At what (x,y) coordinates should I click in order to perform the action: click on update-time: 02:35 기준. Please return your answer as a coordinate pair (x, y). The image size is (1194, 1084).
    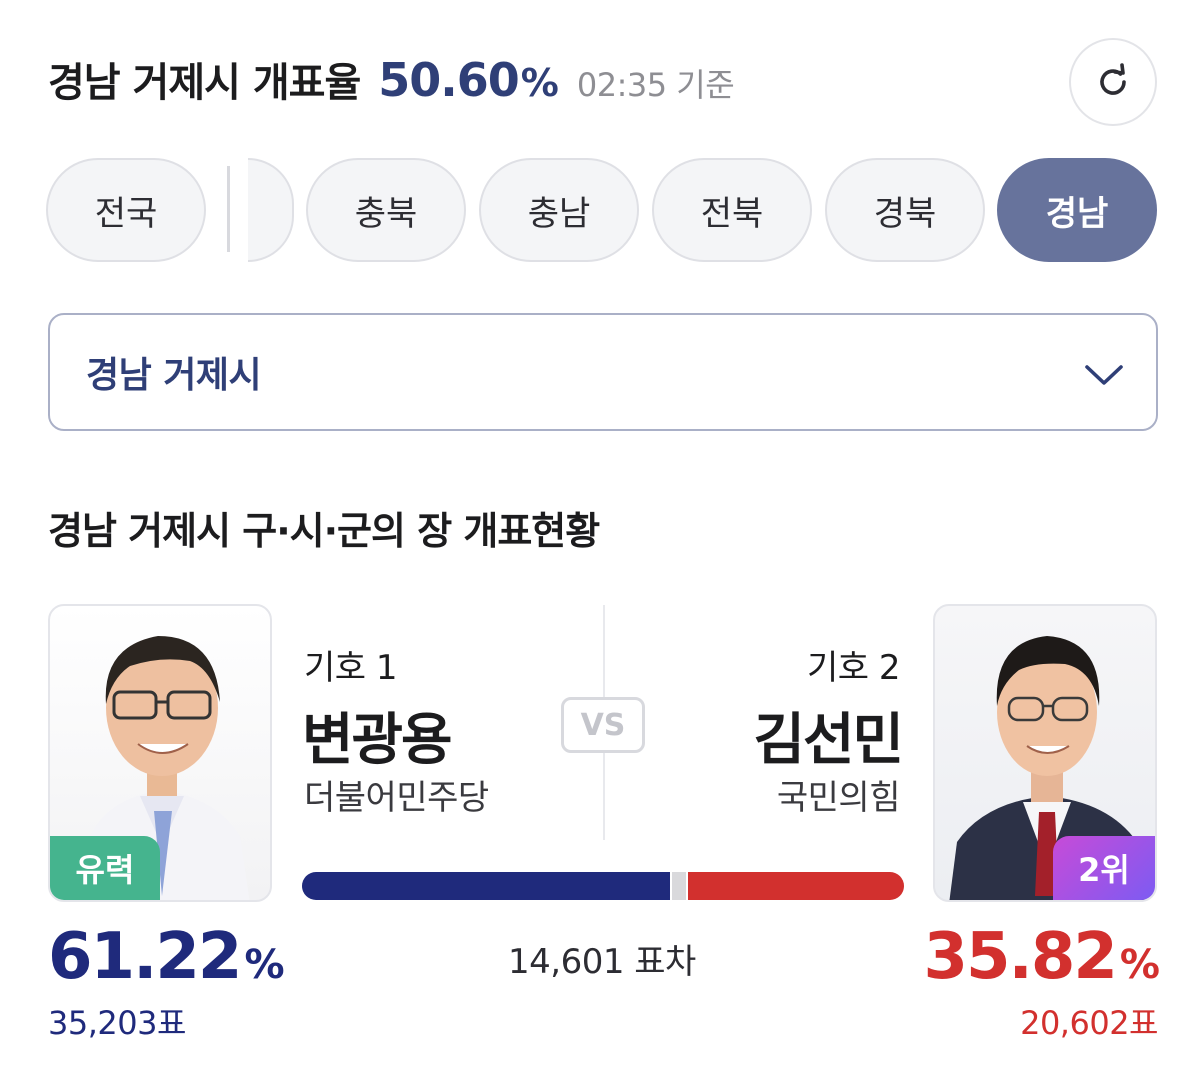
    Looking at the image, I should click on (655, 85).